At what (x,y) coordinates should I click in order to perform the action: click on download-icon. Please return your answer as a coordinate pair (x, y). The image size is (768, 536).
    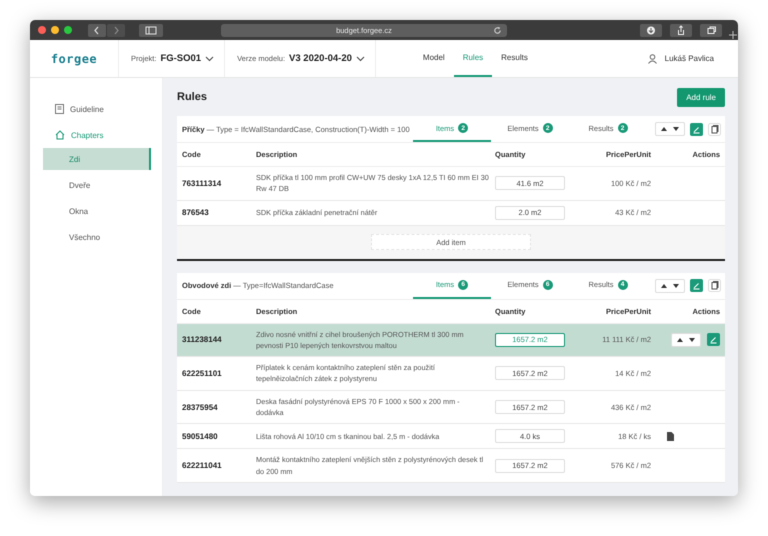
    Looking at the image, I should click on (651, 30).